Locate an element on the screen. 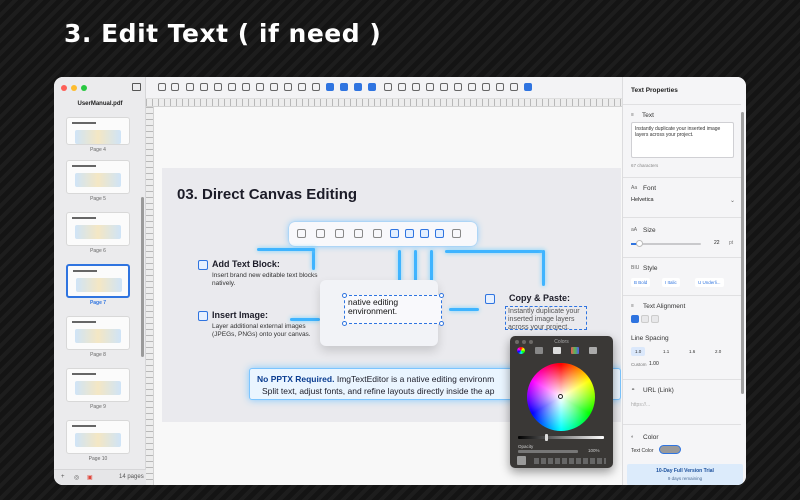  brightness-slider-knob is located at coordinates (546, 437).